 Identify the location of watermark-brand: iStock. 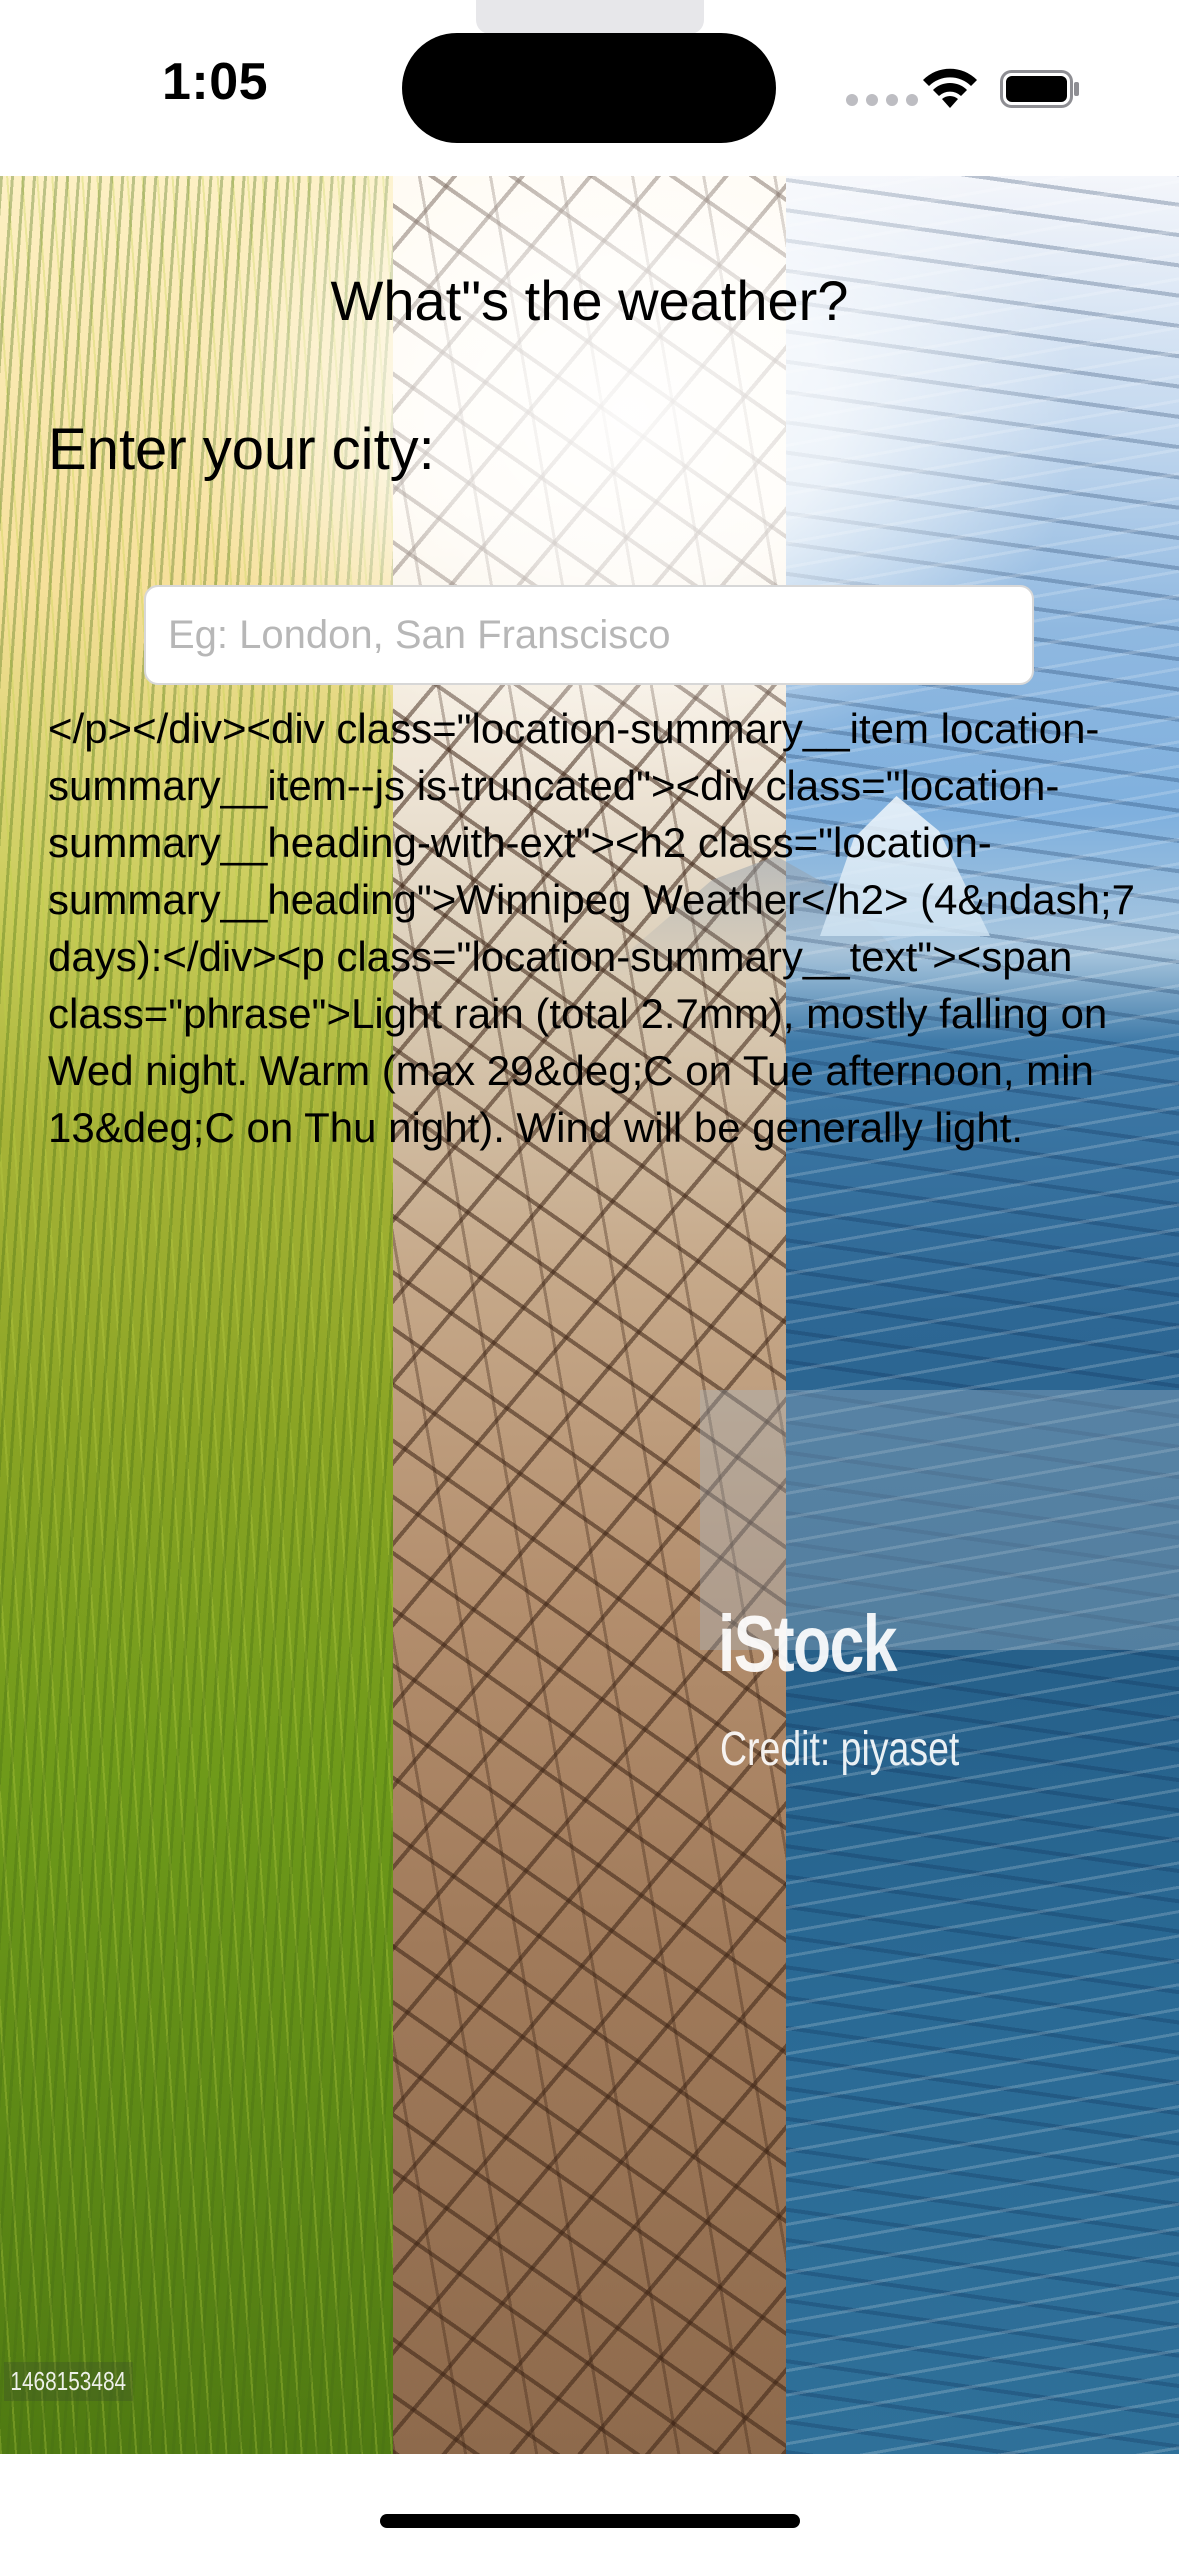
(807, 1643).